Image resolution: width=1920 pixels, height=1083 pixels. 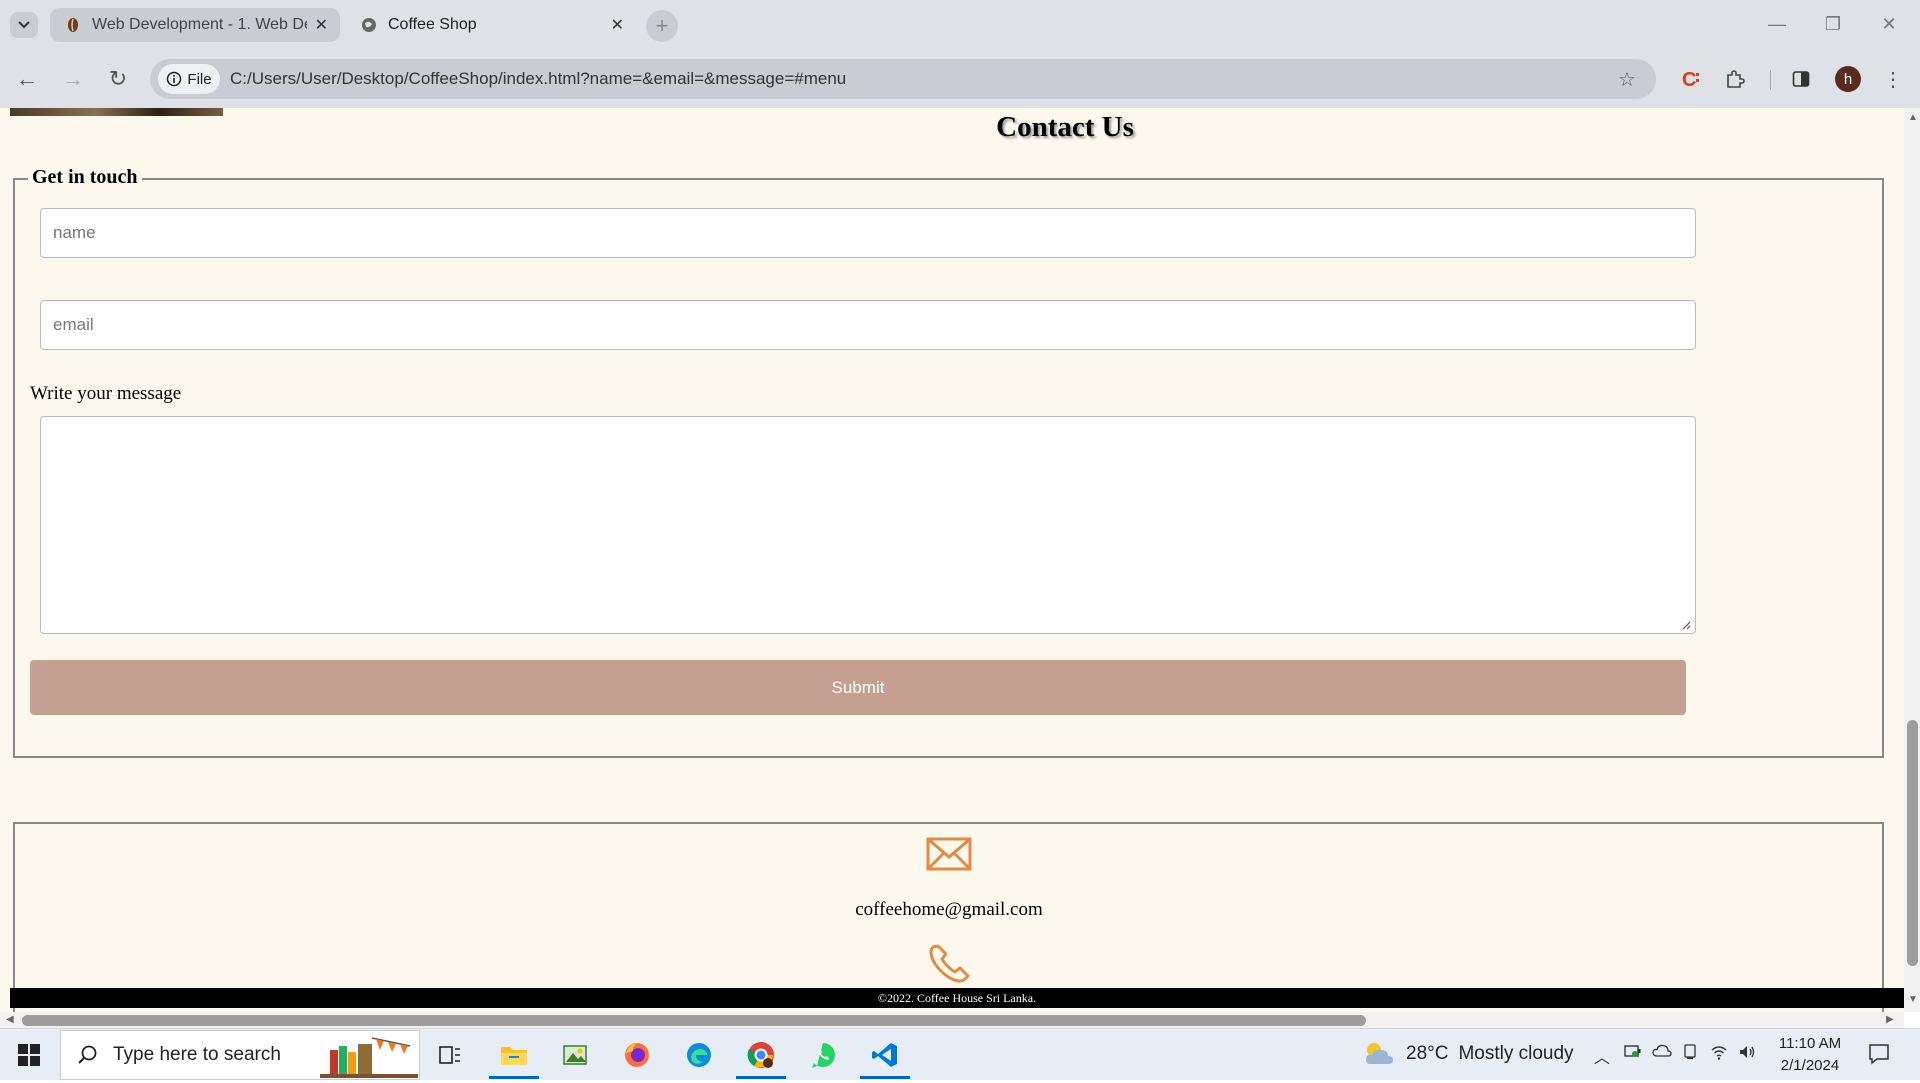 I want to click on footer-copyright: ©2022. Coffee House Sri Lanka., so click(x=957, y=998).